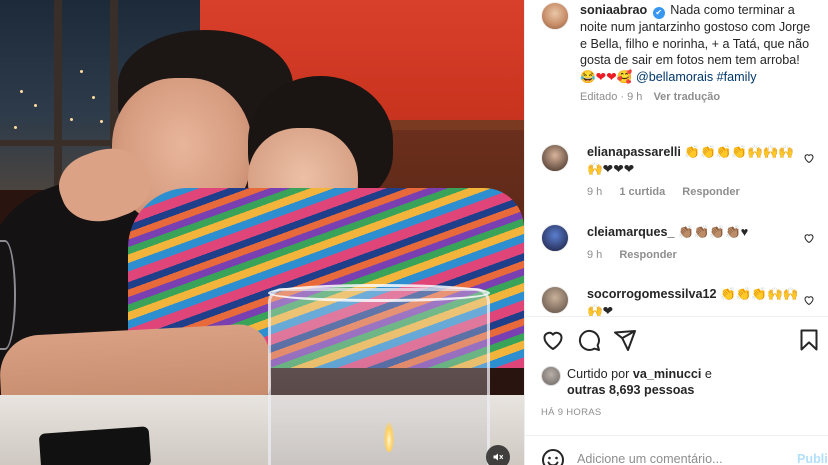 The height and width of the screenshot is (465, 828). What do you see at coordinates (379, 293) in the screenshot?
I see `photo-glass-rim` at bounding box center [379, 293].